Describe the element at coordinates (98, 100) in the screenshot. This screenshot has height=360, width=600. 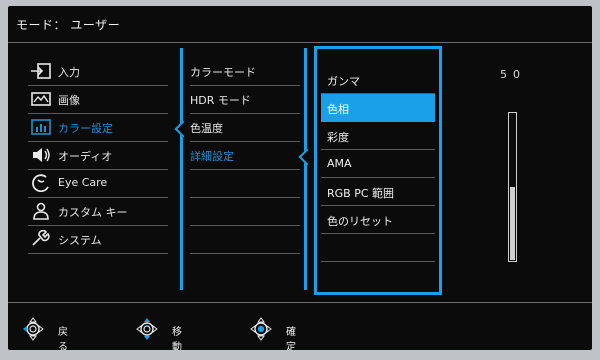
I see `main-menu-item-picture: 画像` at that location.